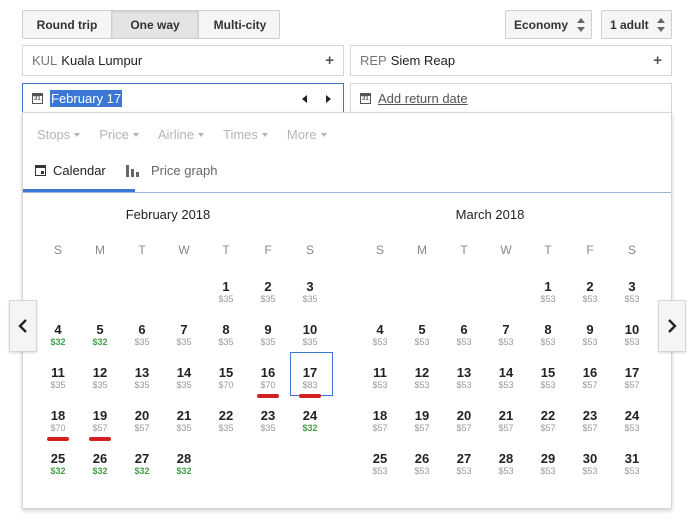  I want to click on filter-label: Times, so click(240, 134).